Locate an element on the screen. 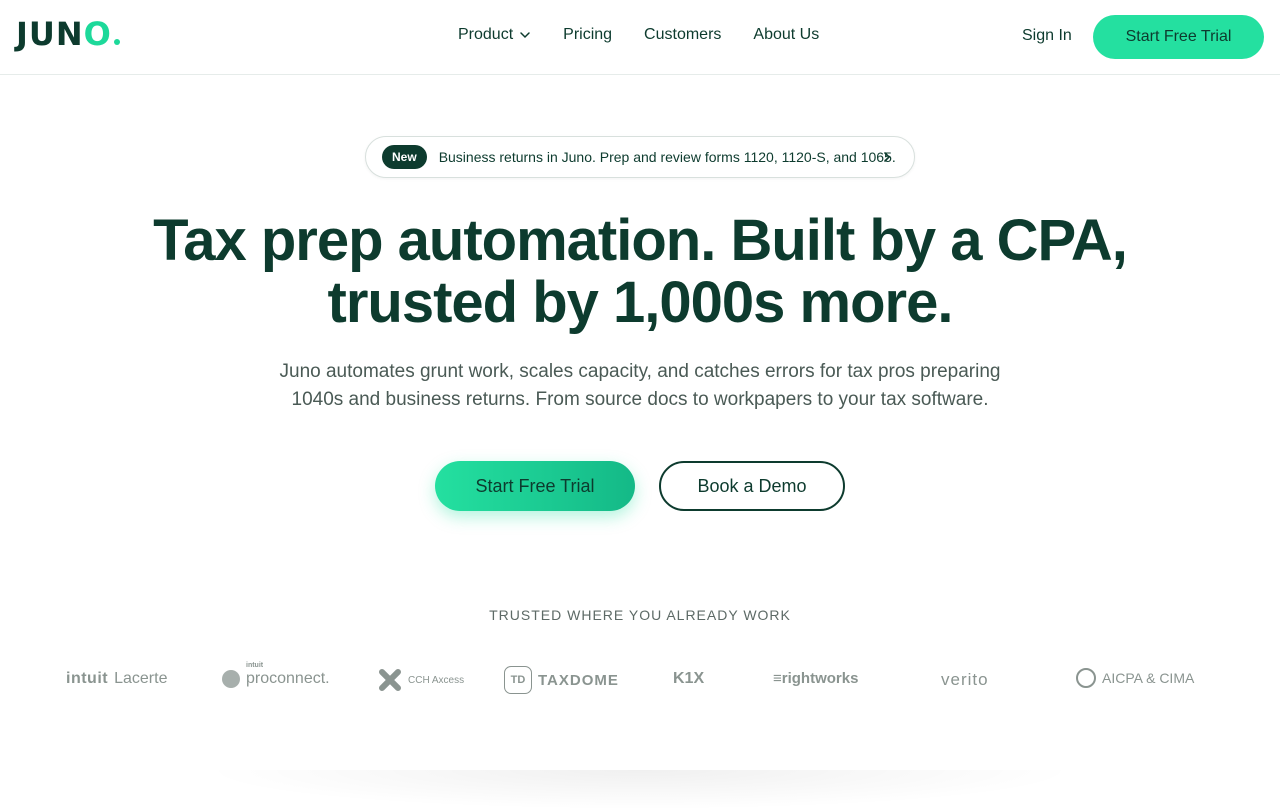 Image resolution: width=1280 pixels, height=810 pixels. nav-product: Product is located at coordinates (494, 35).